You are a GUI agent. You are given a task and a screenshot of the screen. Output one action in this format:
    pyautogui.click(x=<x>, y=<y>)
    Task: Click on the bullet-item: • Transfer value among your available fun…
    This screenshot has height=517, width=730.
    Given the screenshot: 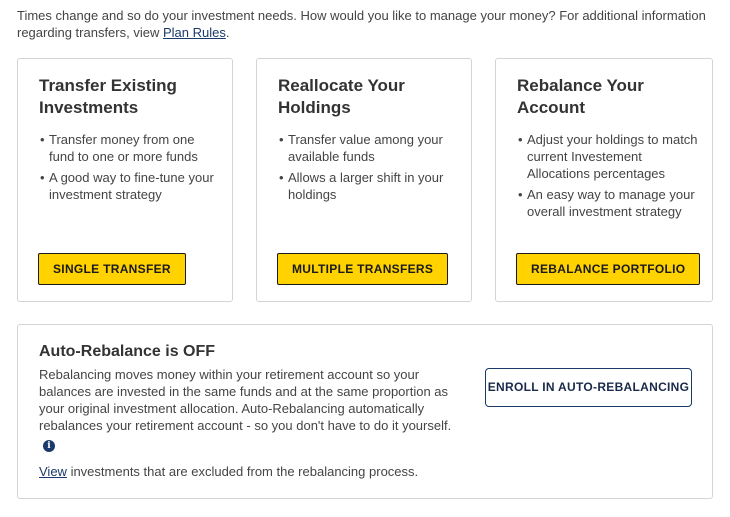 What is the action you would take?
    pyautogui.click(x=361, y=148)
    